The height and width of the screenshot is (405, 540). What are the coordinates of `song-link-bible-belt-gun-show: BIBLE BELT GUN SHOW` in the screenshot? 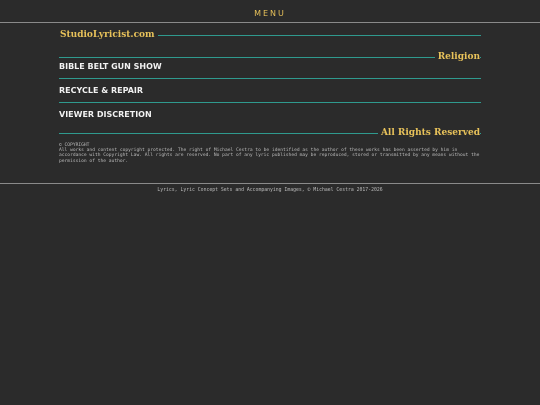 It's located at (110, 67).